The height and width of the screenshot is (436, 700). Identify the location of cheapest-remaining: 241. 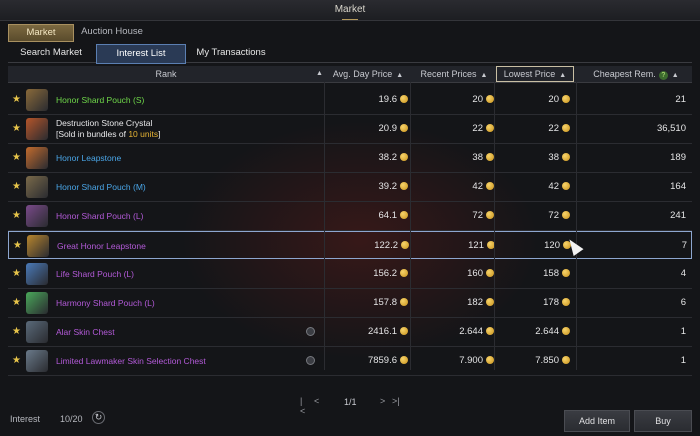
(678, 215).